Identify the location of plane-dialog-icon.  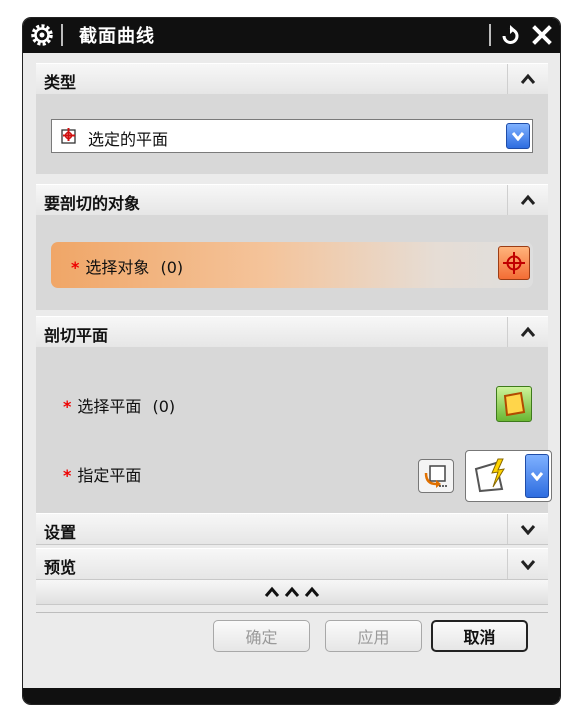
(435, 476).